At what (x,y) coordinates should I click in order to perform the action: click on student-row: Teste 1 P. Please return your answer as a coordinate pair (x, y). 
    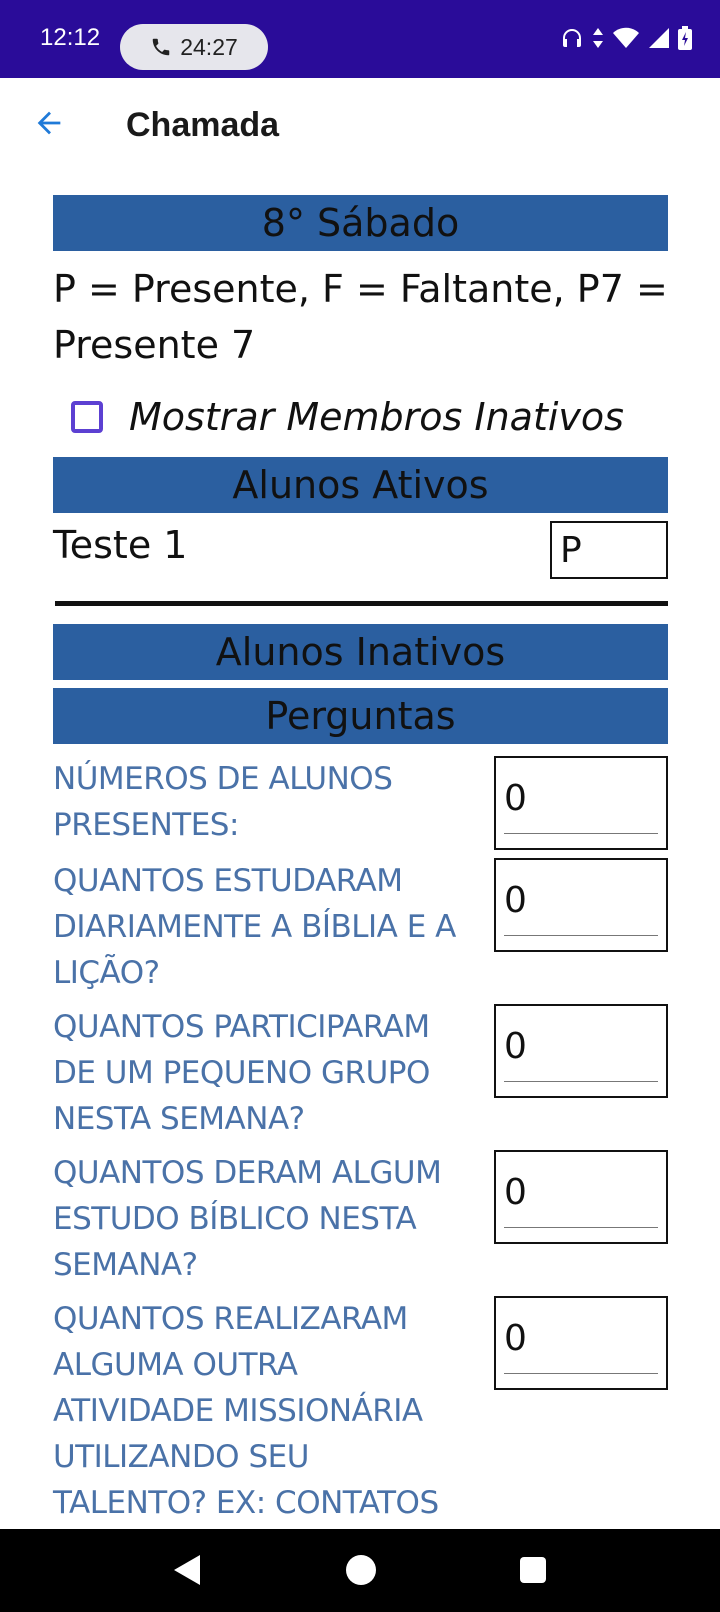
    Looking at the image, I should click on (360, 552).